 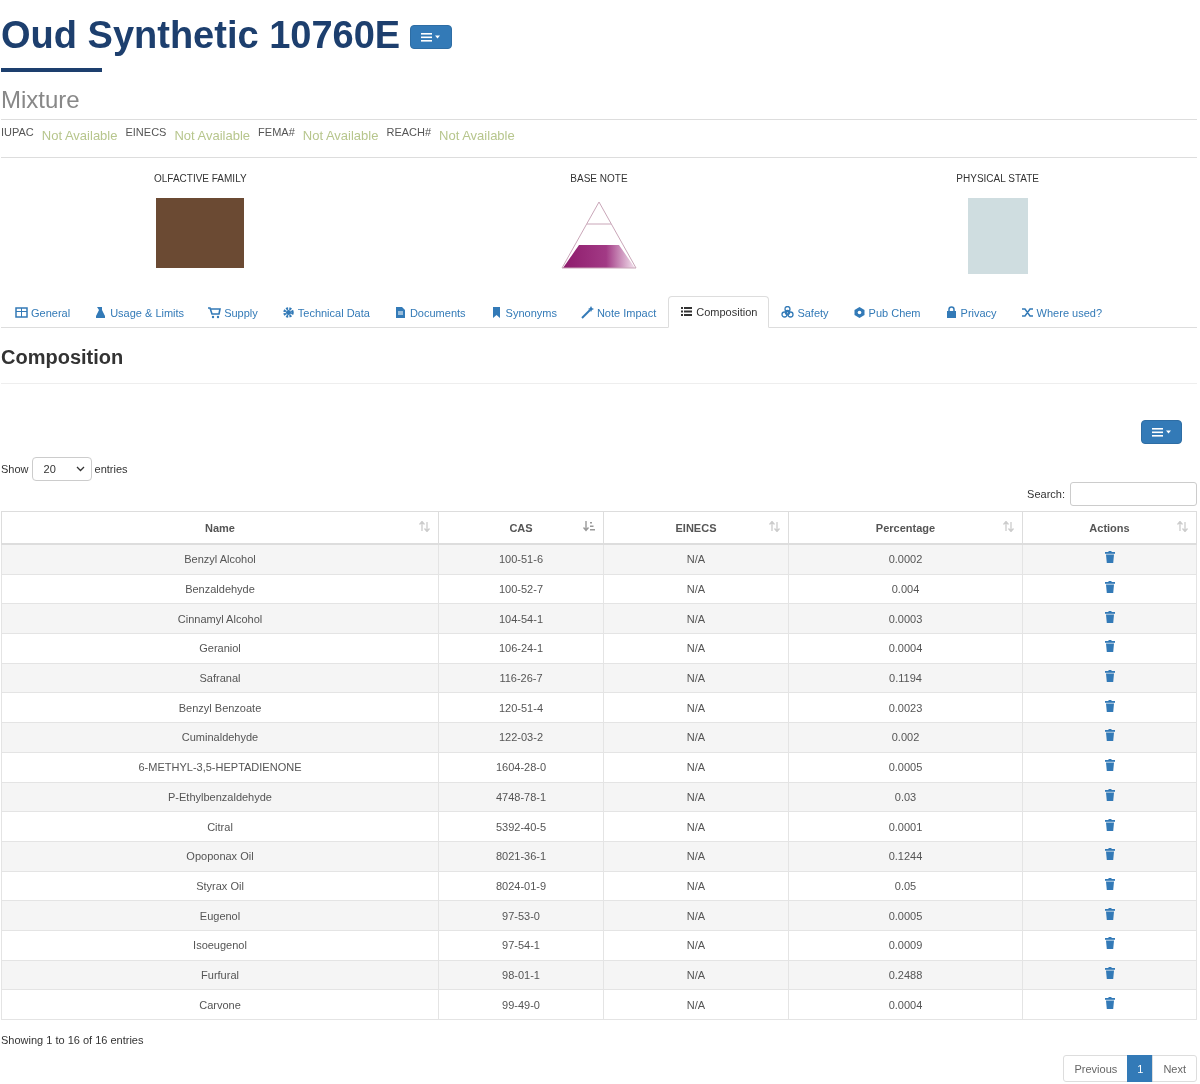 What do you see at coordinates (220, 589) in the screenshot?
I see `table-cell: Benzaldehyde` at bounding box center [220, 589].